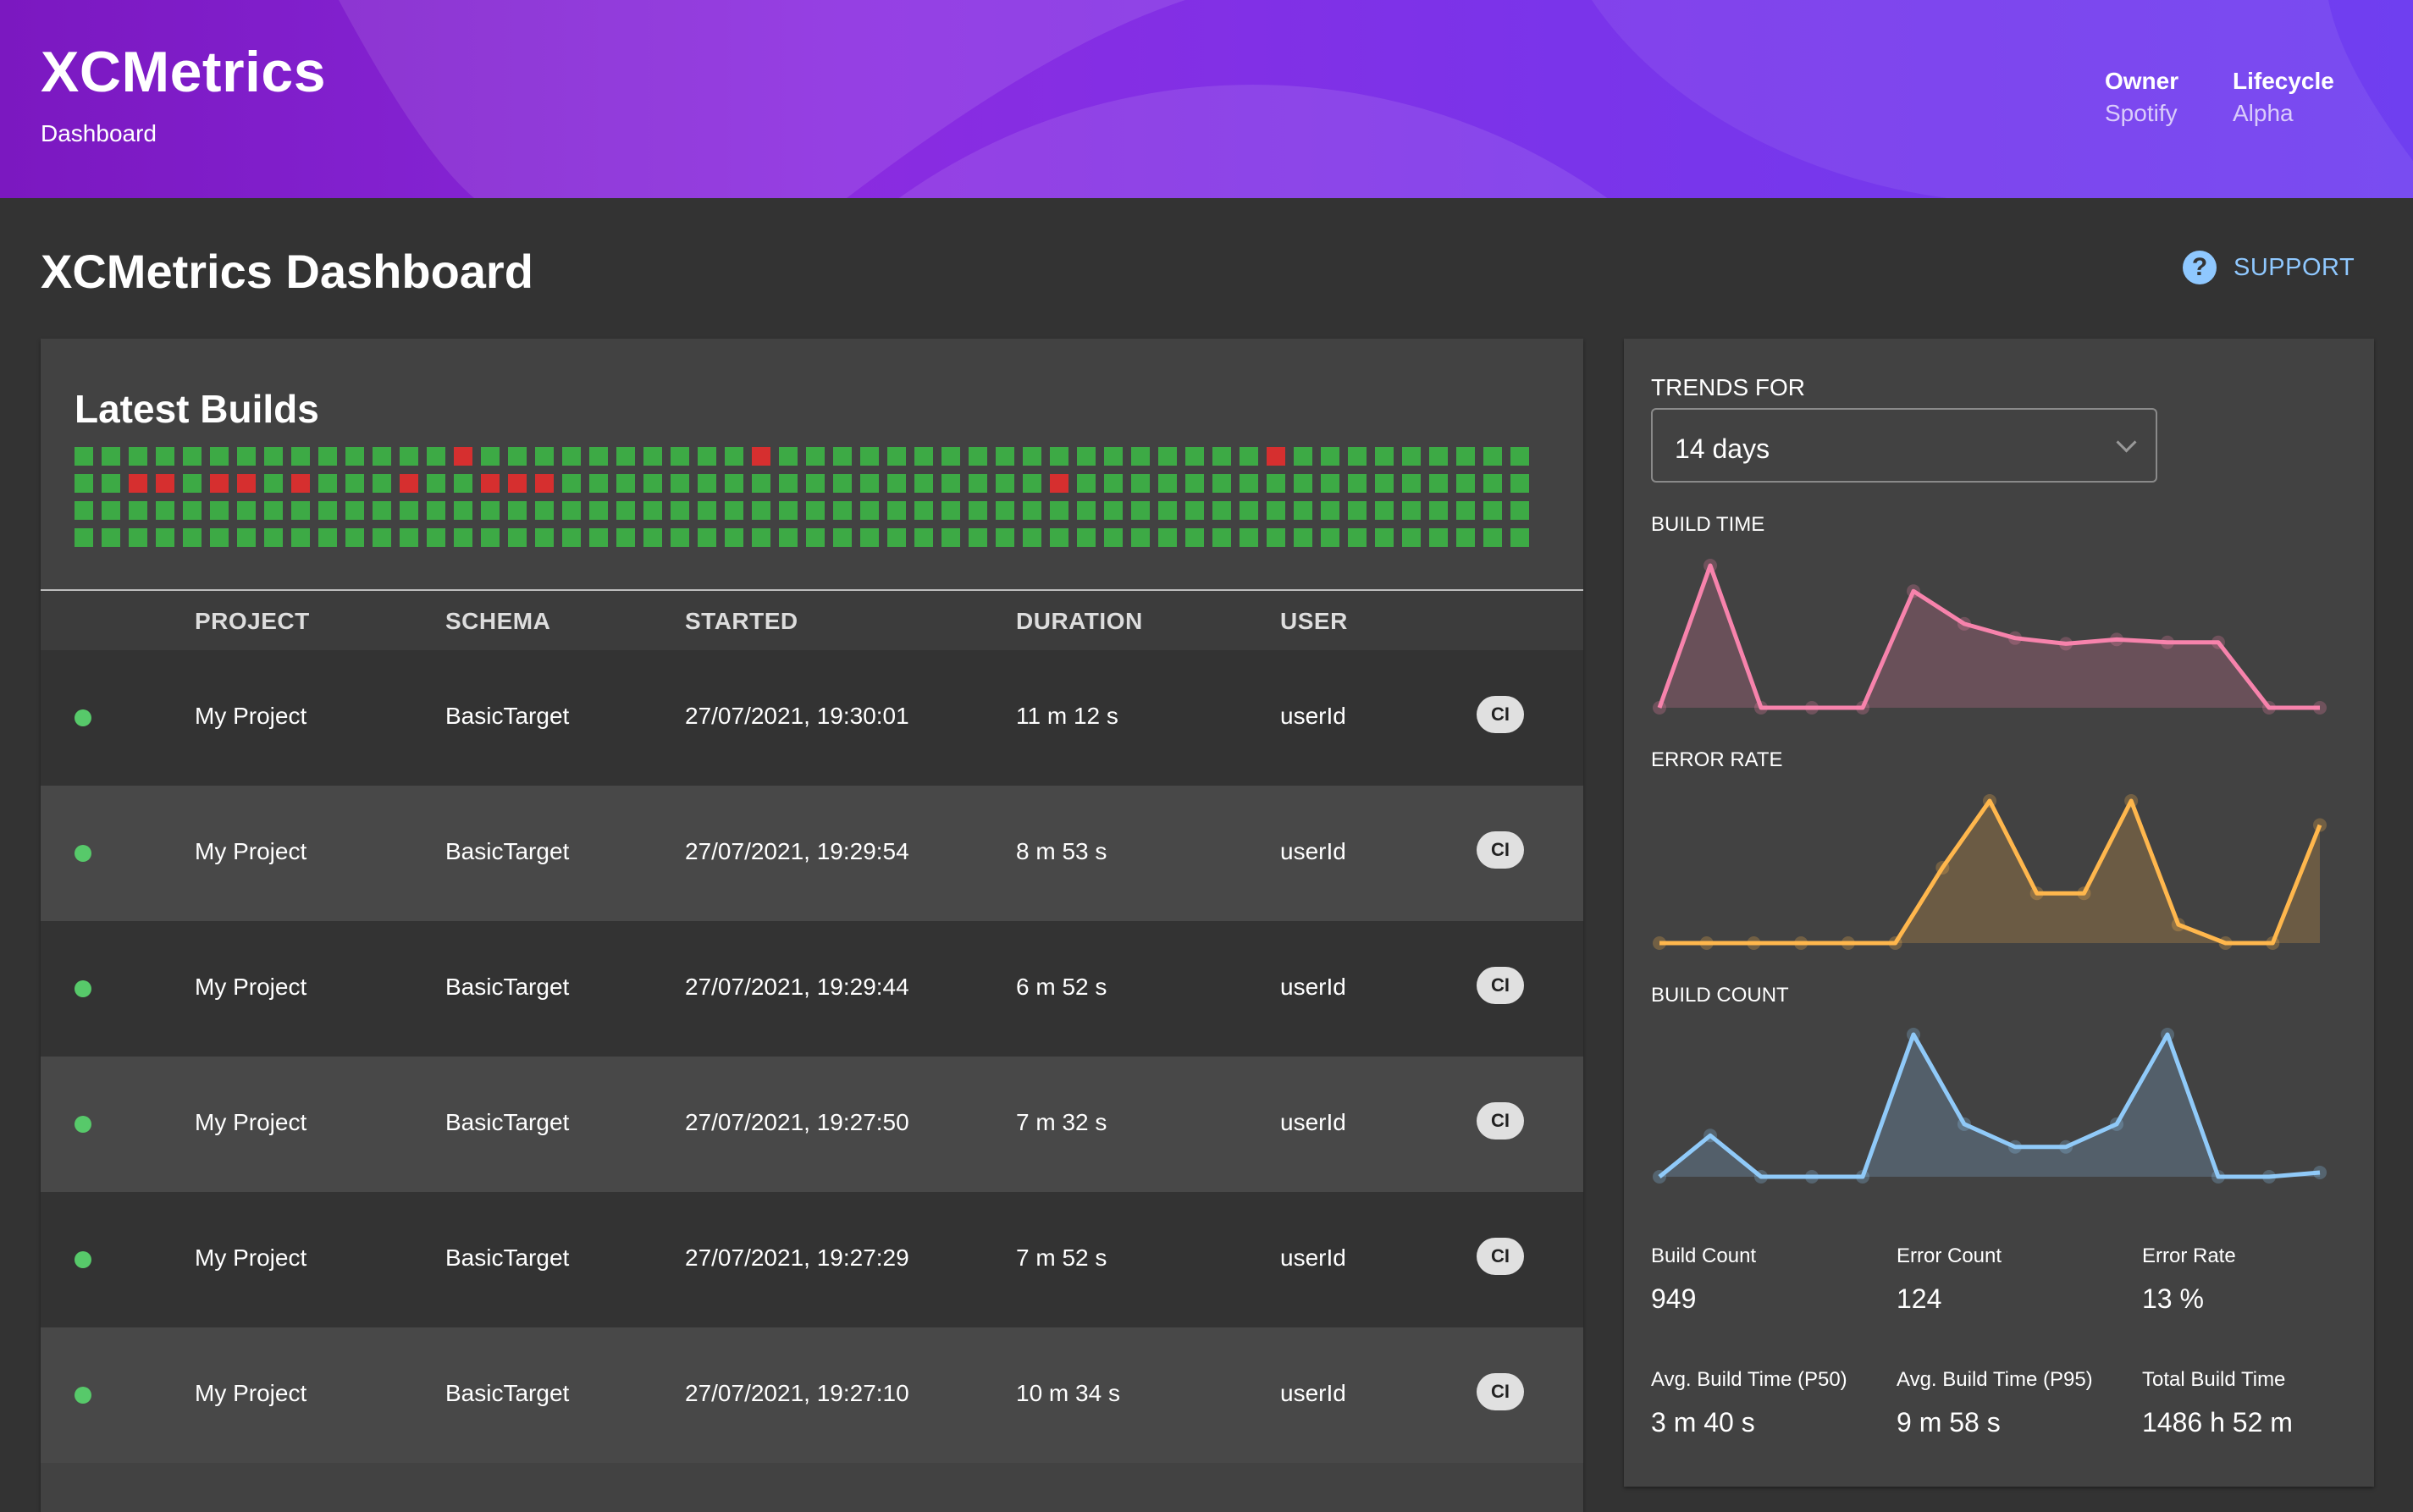 This screenshot has width=2413, height=1512. I want to click on column-header-project: PROJECT, so click(252, 621).